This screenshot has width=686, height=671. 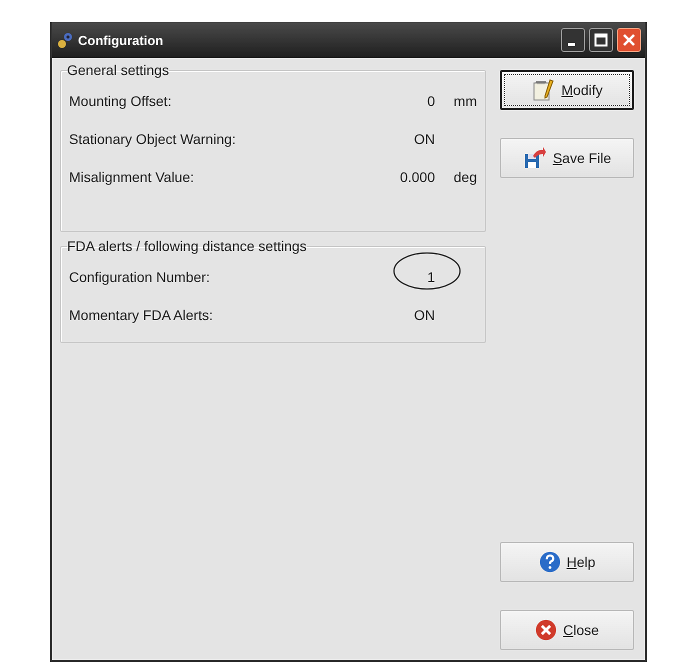 I want to click on save-button: Save File, so click(x=567, y=158).